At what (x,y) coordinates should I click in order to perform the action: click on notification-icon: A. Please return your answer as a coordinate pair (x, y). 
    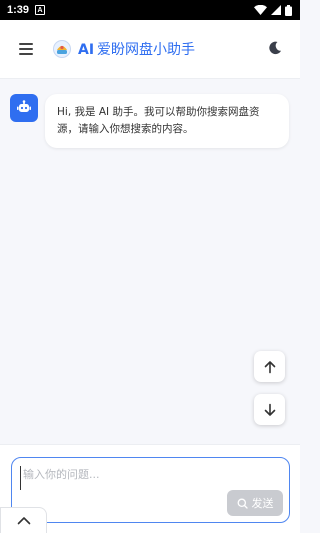
    Looking at the image, I should click on (40, 10).